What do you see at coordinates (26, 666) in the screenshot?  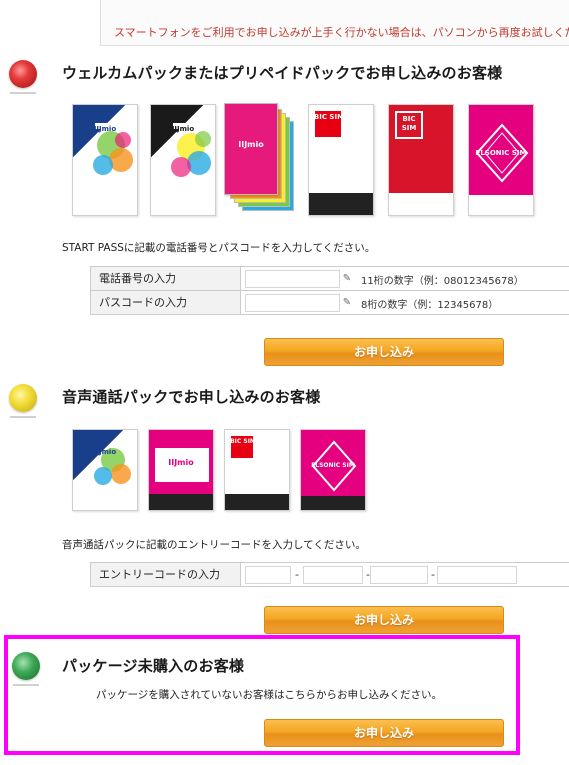 I see `green-bullet-icon` at bounding box center [26, 666].